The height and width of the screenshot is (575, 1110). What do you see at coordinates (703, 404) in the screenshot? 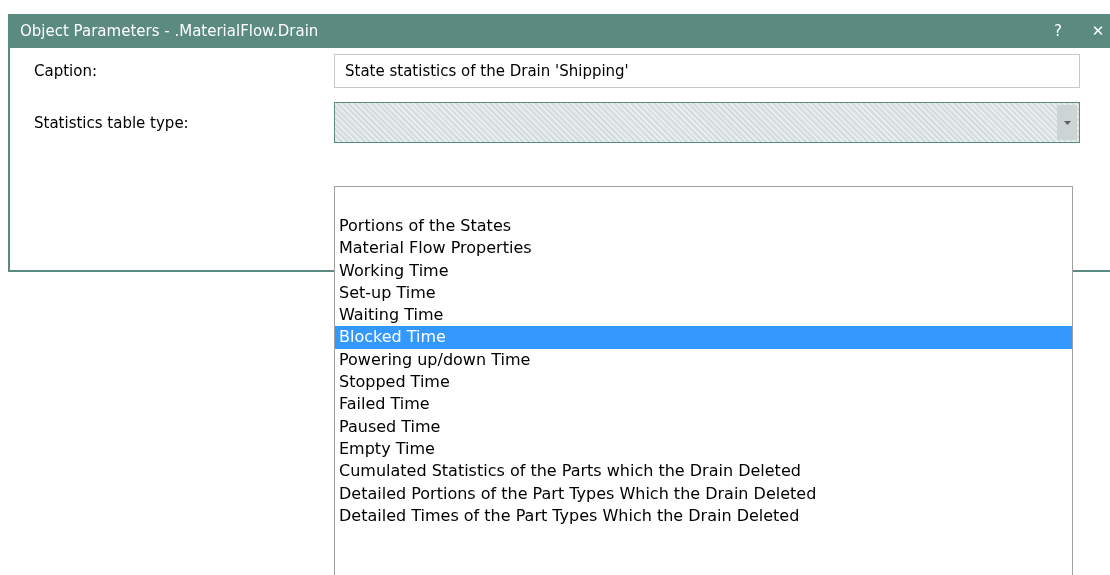
I see `dropdown-item: Failed Time` at bounding box center [703, 404].